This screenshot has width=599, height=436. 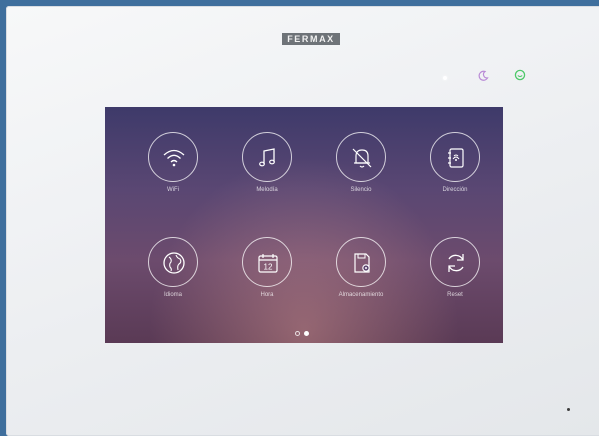 I want to click on menu-tile-wifi: WiFi, so click(x=173, y=163).